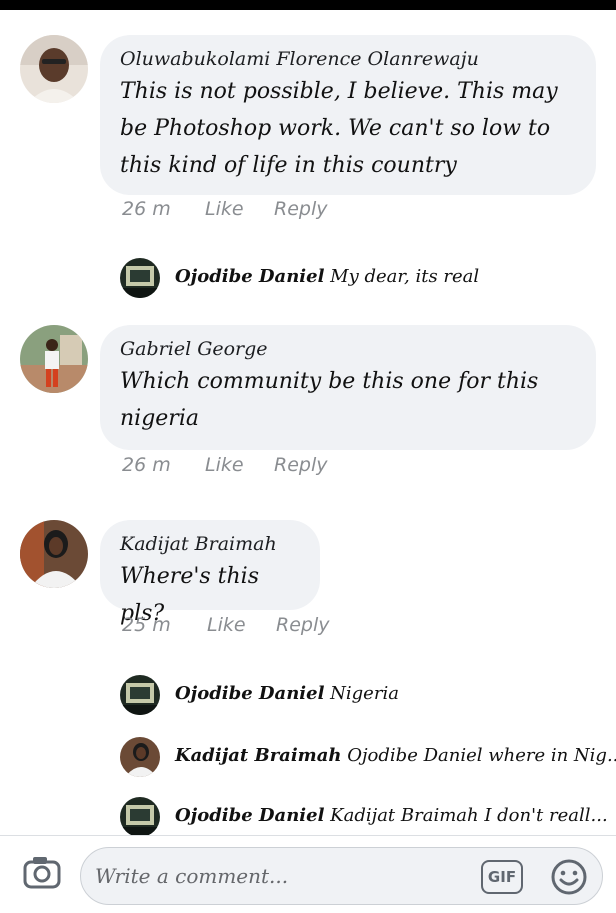 The height and width of the screenshot is (913, 616). I want to click on reply-body: Nigeria, so click(364, 693).